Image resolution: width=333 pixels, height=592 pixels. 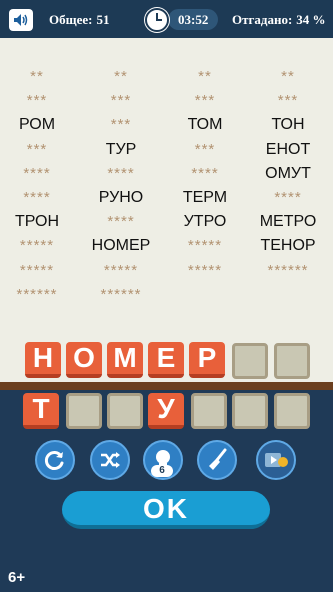 I want to click on guessed-stat: Отгадано: 34 %, so click(x=279, y=20).